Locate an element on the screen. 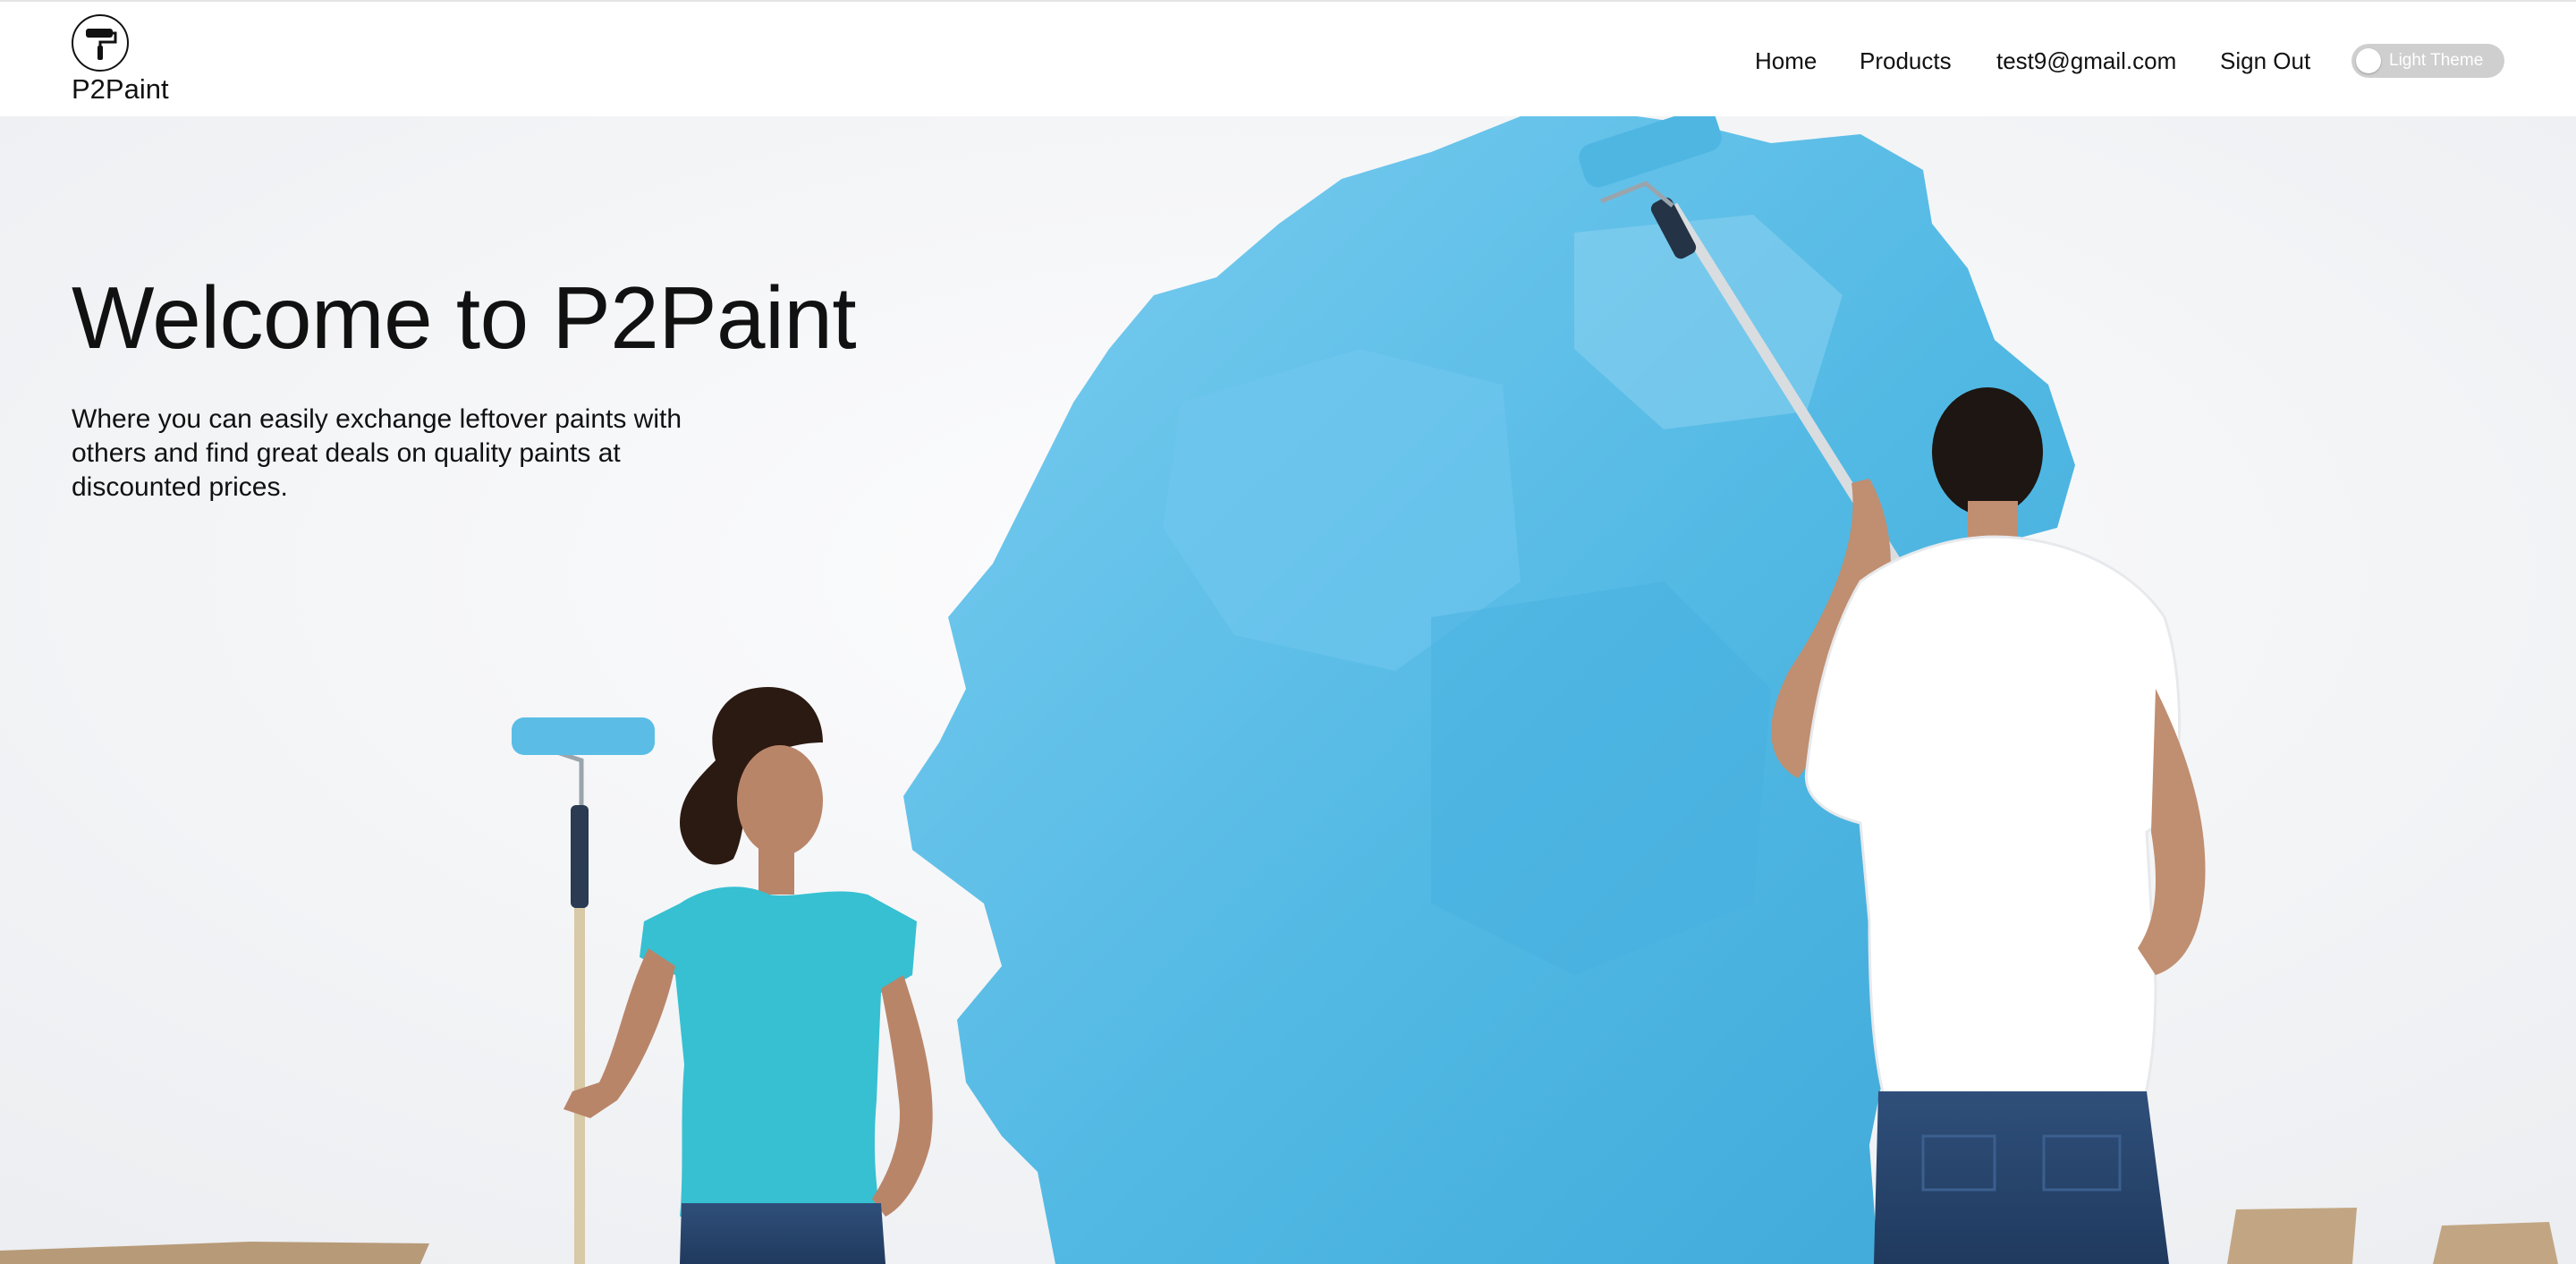  nav-user-email: test9@gmail.com is located at coordinates (2086, 60).